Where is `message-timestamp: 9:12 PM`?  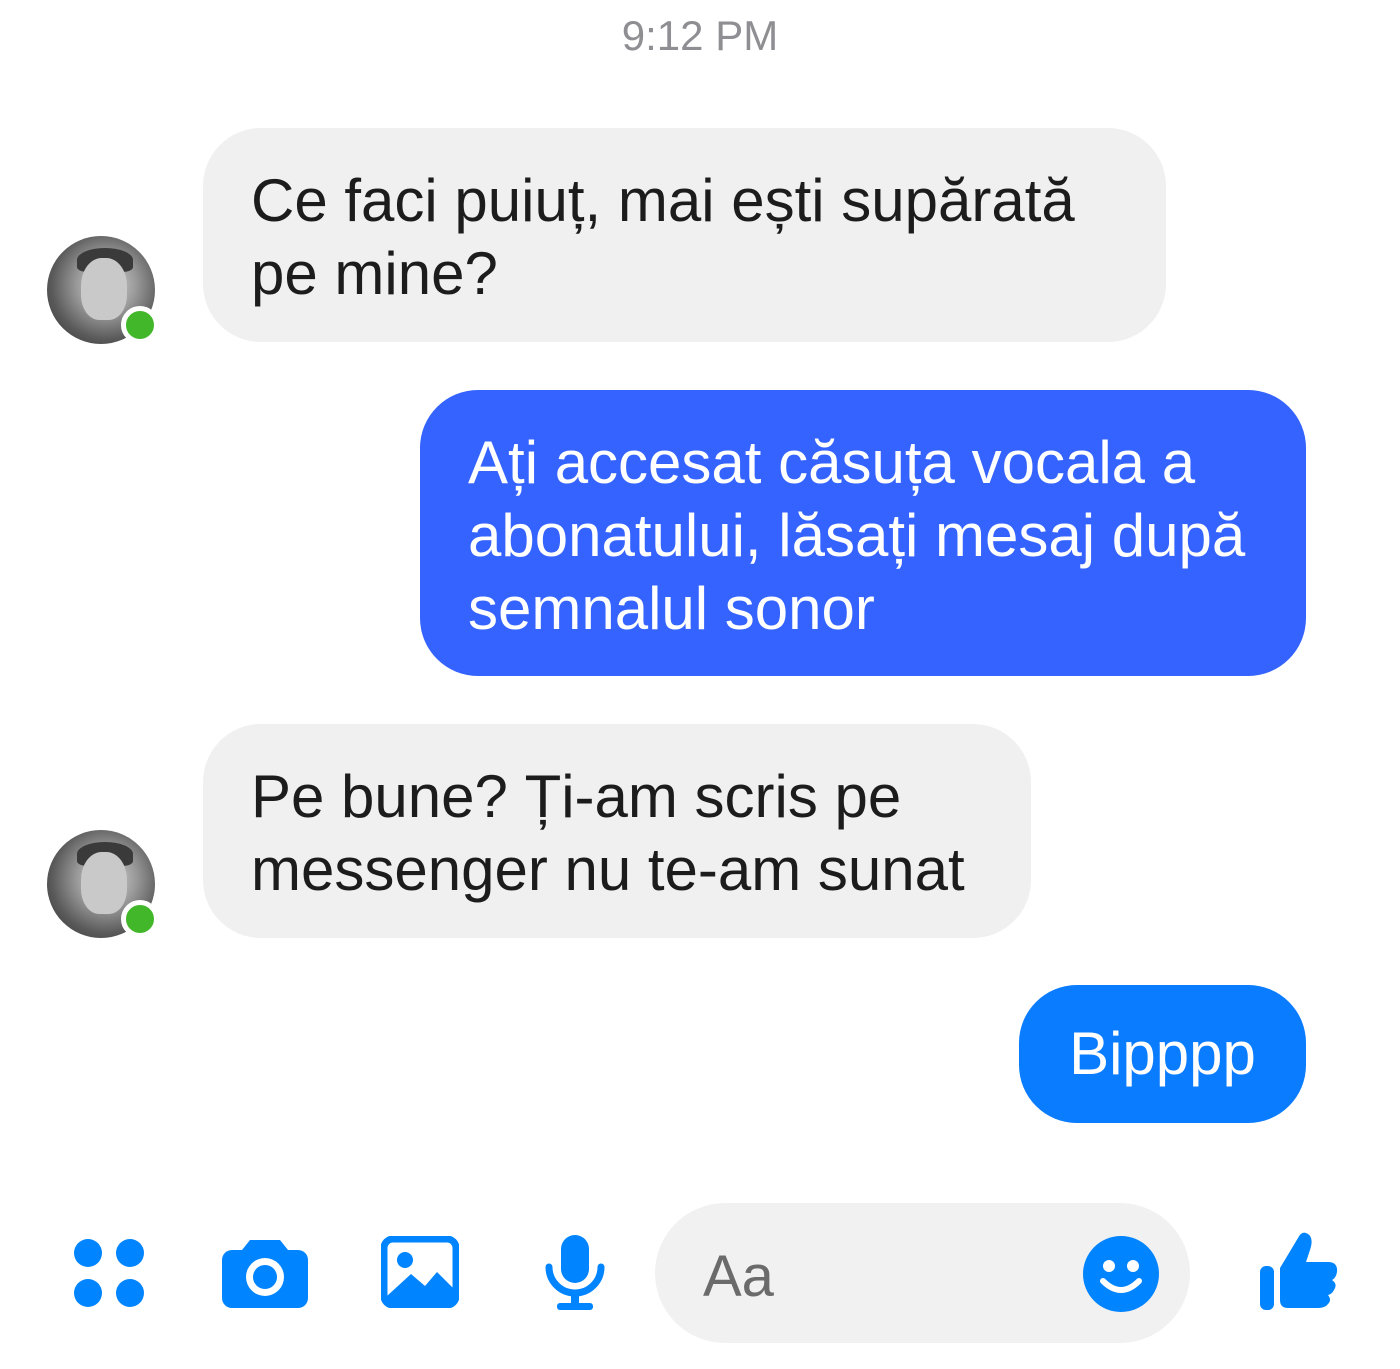
message-timestamp: 9:12 PM is located at coordinates (700, 35).